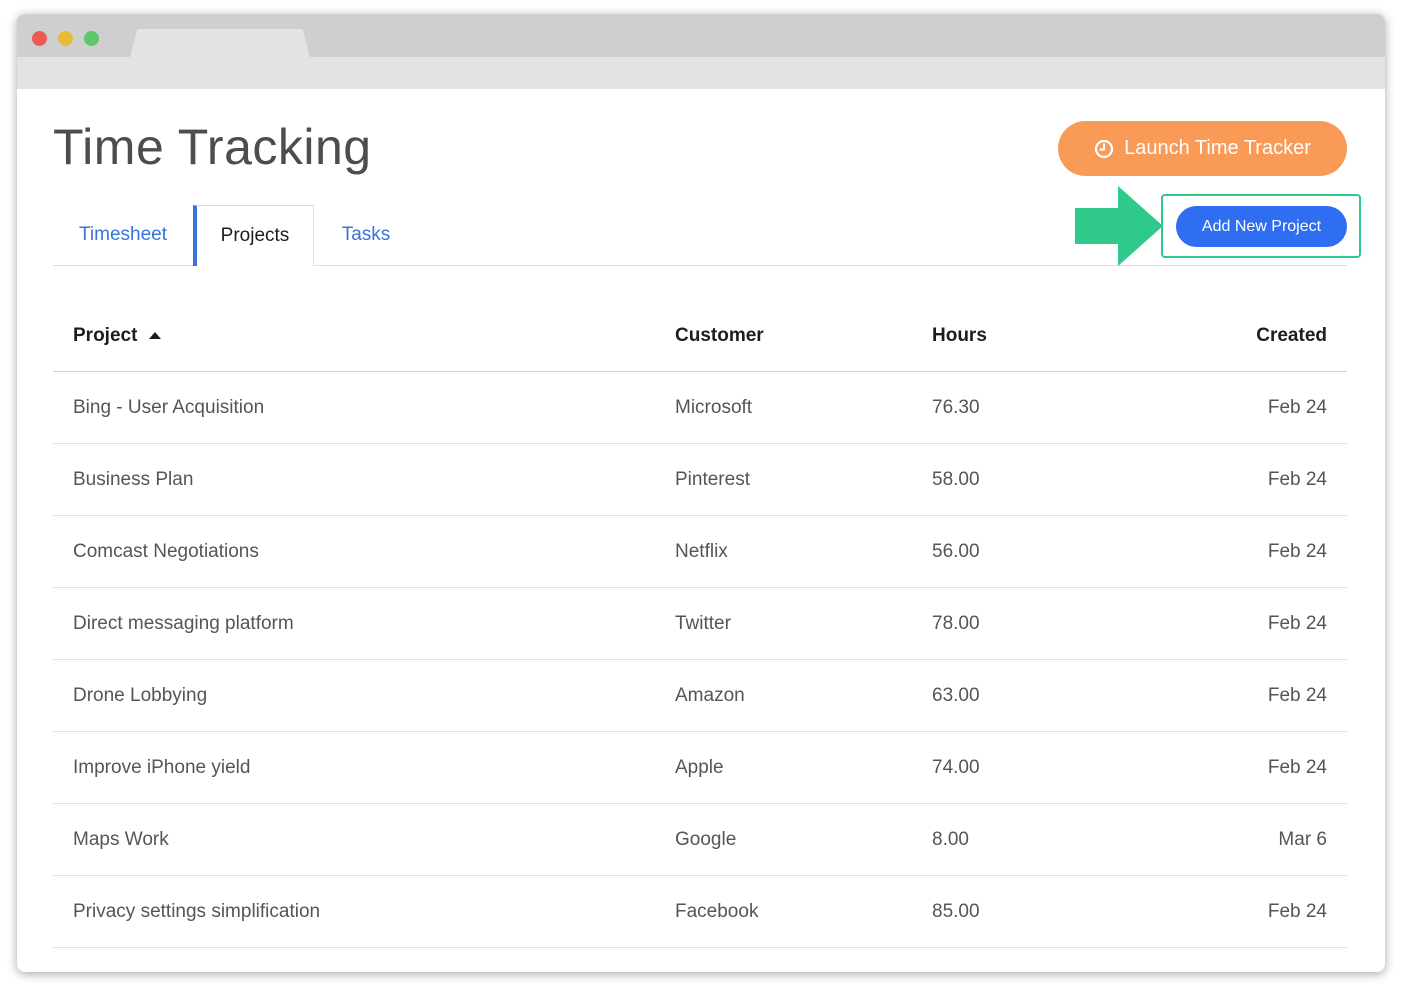 The height and width of the screenshot is (989, 1401). What do you see at coordinates (183, 623) in the screenshot?
I see `project-cell: Direct messaging platform` at bounding box center [183, 623].